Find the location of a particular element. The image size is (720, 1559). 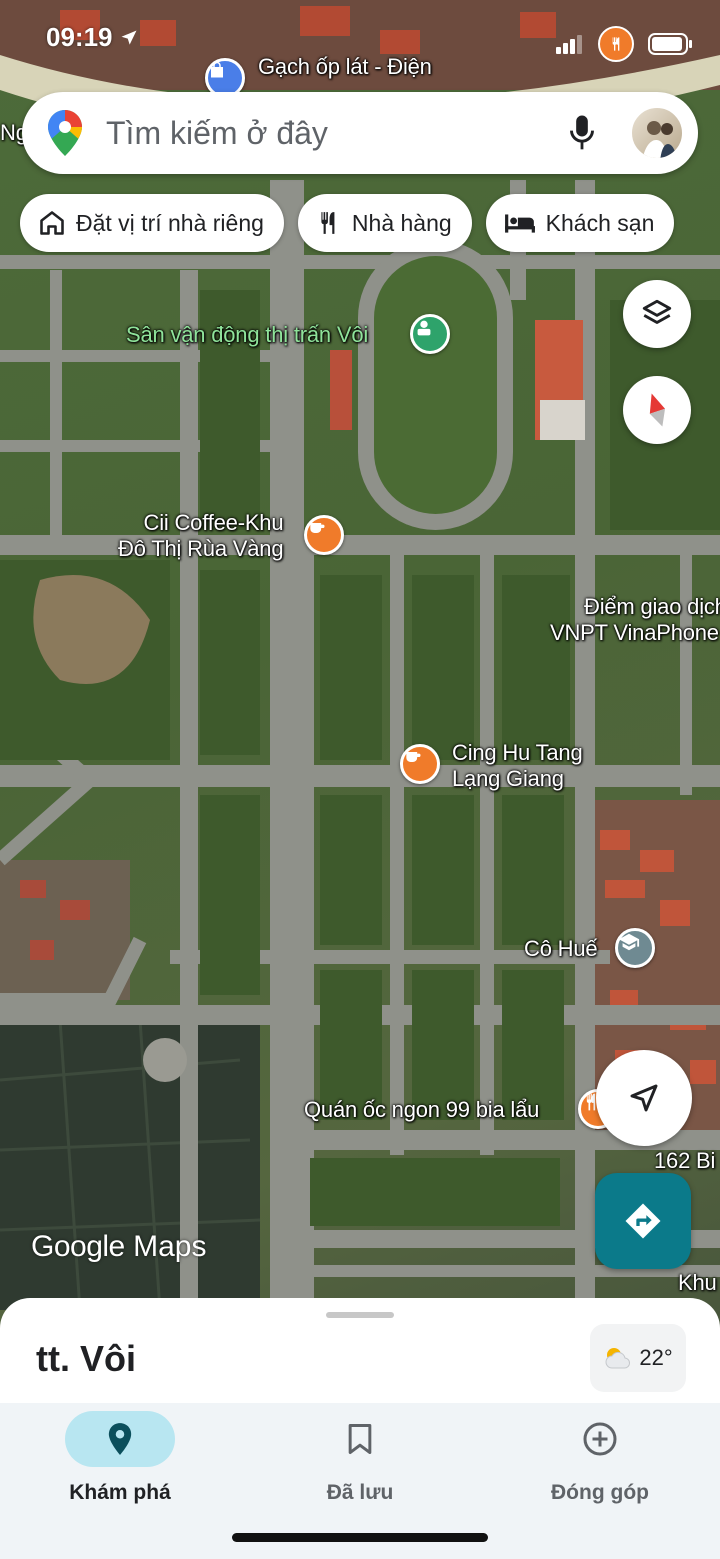

tab-saved: Đã lưu is located at coordinates (360, 1458).